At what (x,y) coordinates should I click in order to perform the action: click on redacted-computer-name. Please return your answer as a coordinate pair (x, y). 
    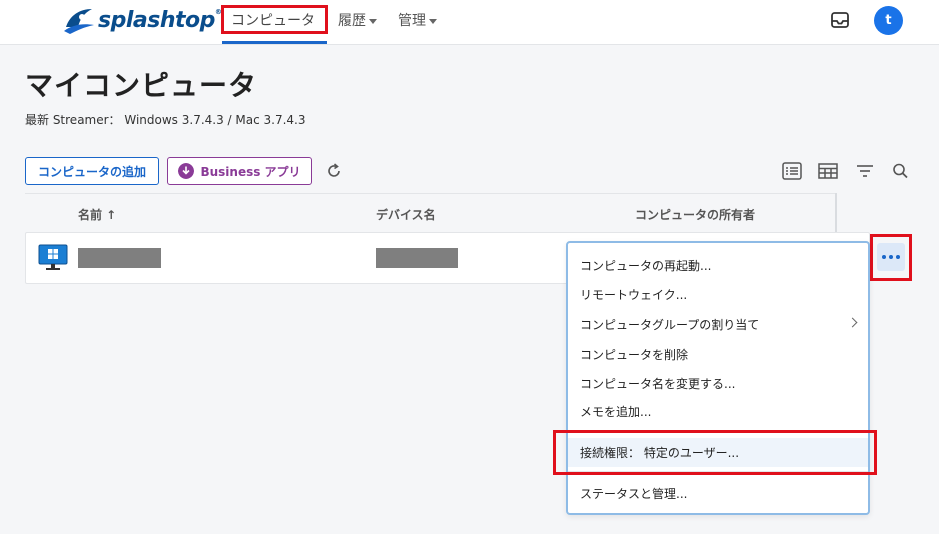
    Looking at the image, I should click on (119, 258).